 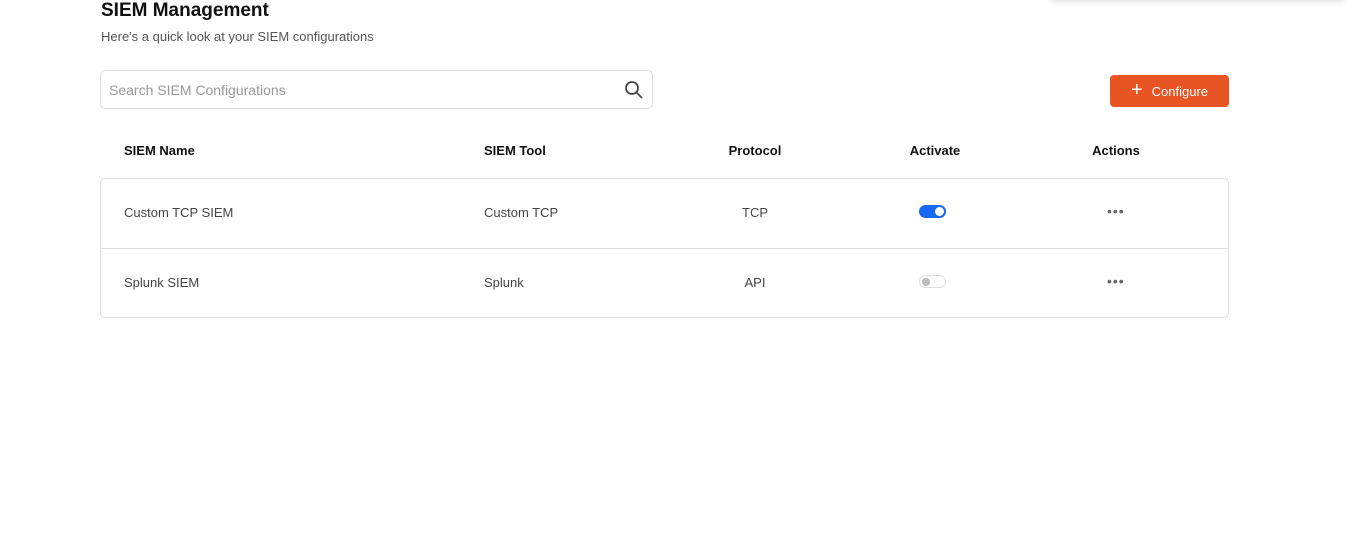 What do you see at coordinates (935, 150) in the screenshot?
I see `header-activate: Activate` at bounding box center [935, 150].